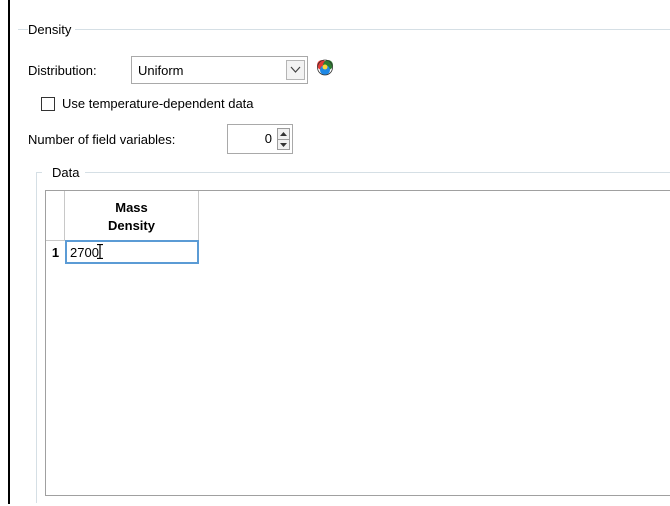  What do you see at coordinates (48, 104) in the screenshot?
I see `temp-dependent-checkbox` at bounding box center [48, 104].